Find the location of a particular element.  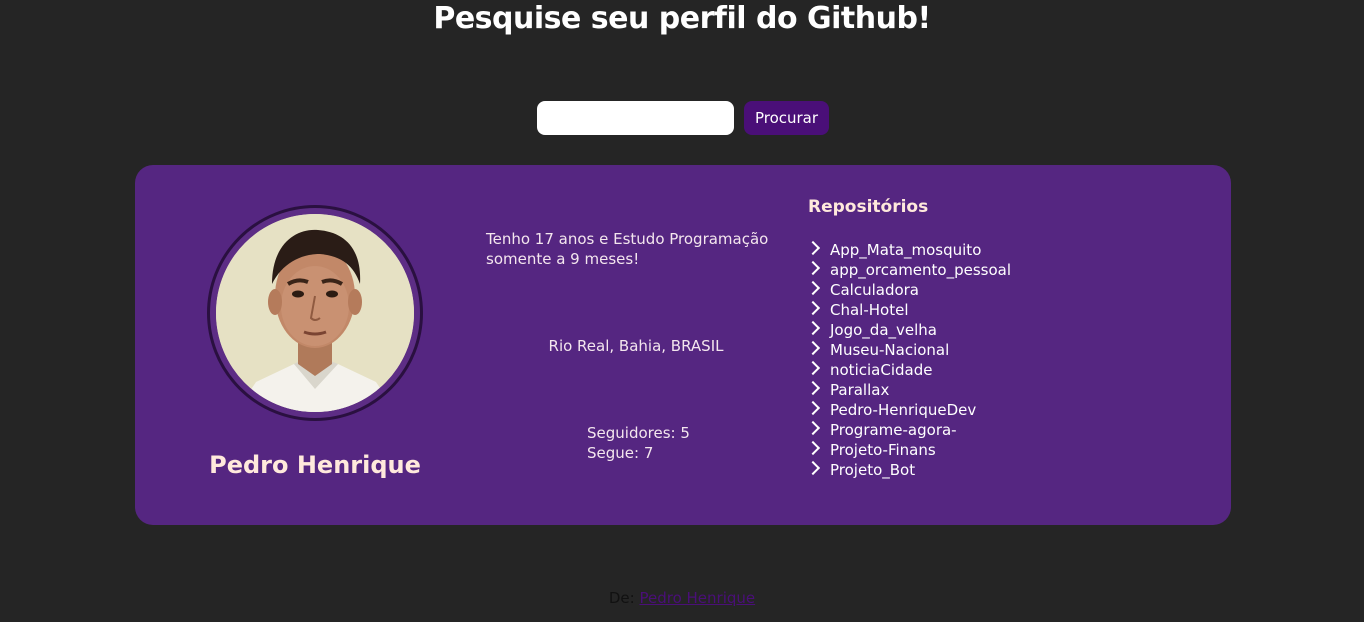

repository-name: Parallax is located at coordinates (860, 390).